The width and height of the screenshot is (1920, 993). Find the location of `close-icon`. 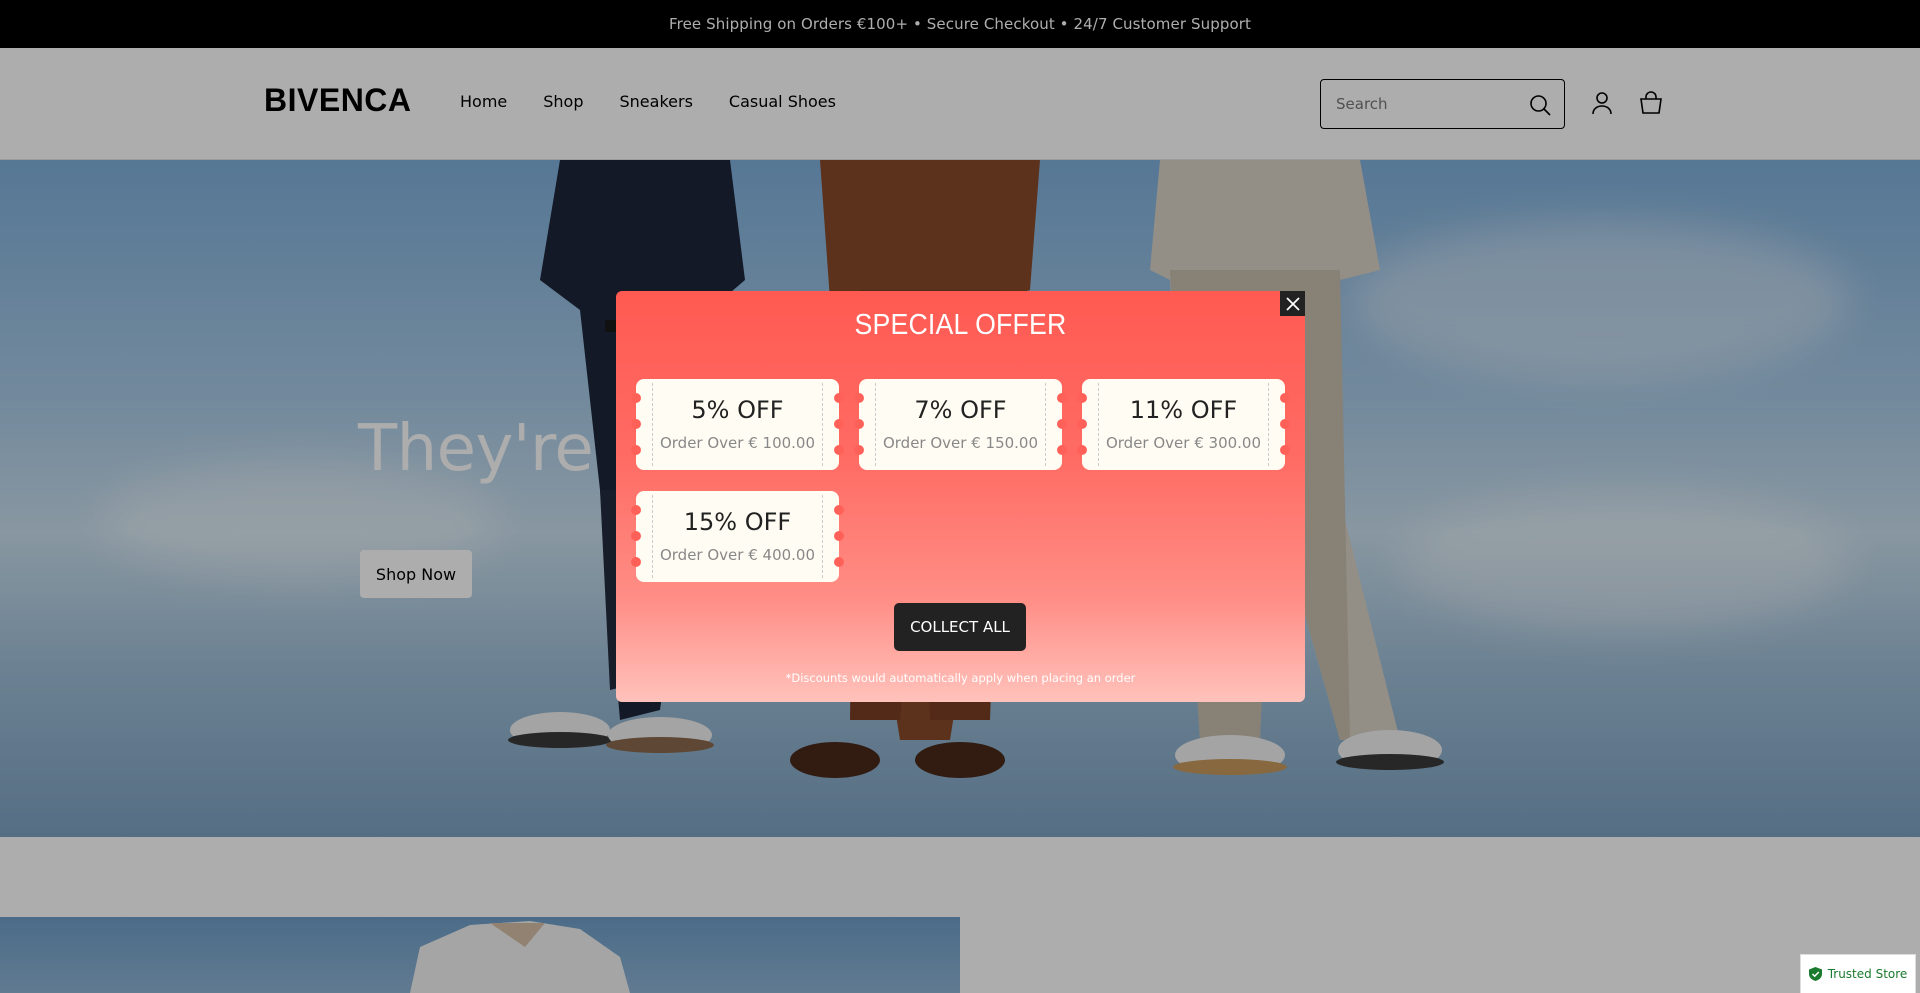

close-icon is located at coordinates (1292, 303).